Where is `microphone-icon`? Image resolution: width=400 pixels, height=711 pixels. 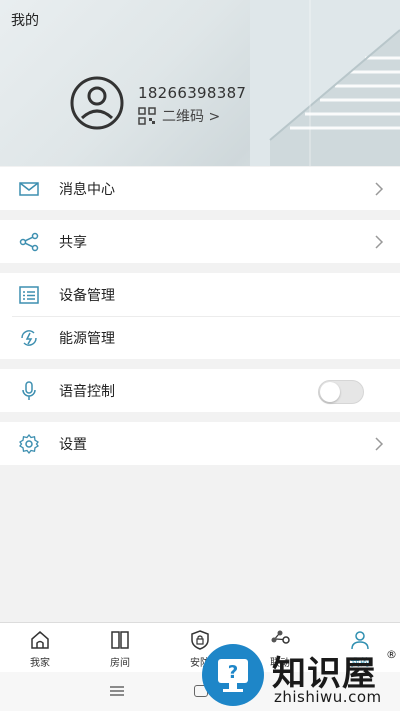 microphone-icon is located at coordinates (29, 390).